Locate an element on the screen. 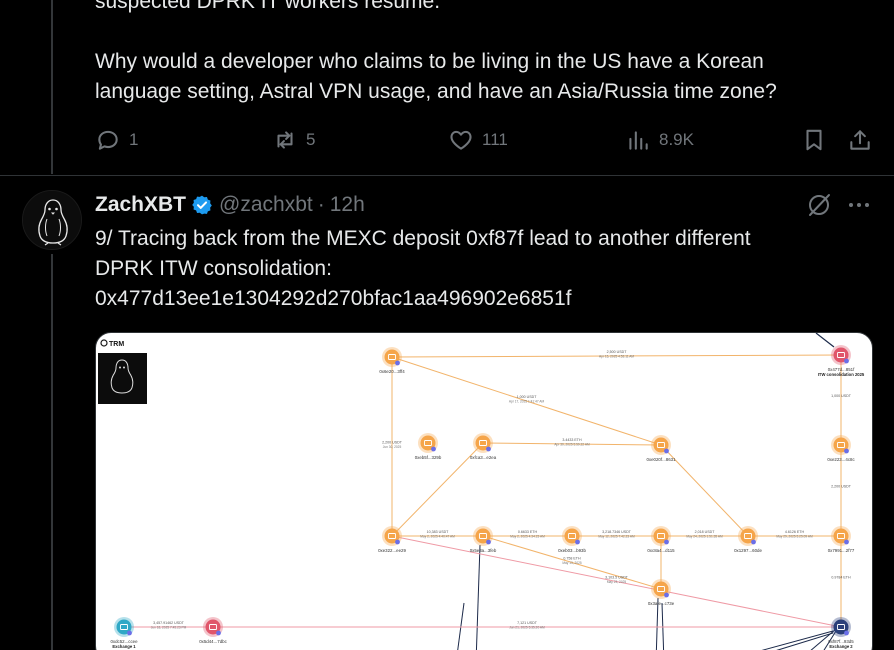  graph-node-sublabel: Exchange 2 is located at coordinates (841, 646).